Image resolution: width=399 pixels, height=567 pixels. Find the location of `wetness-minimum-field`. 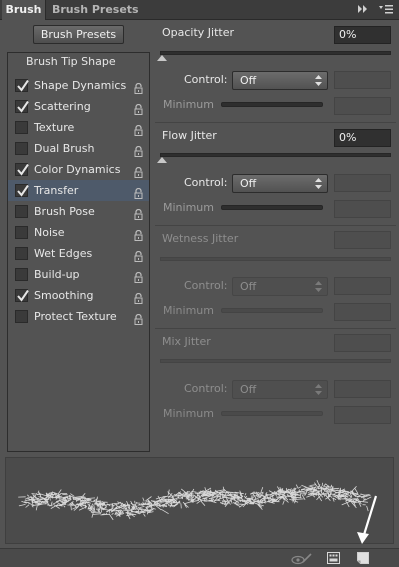

wetness-minimum-field is located at coordinates (362, 312).